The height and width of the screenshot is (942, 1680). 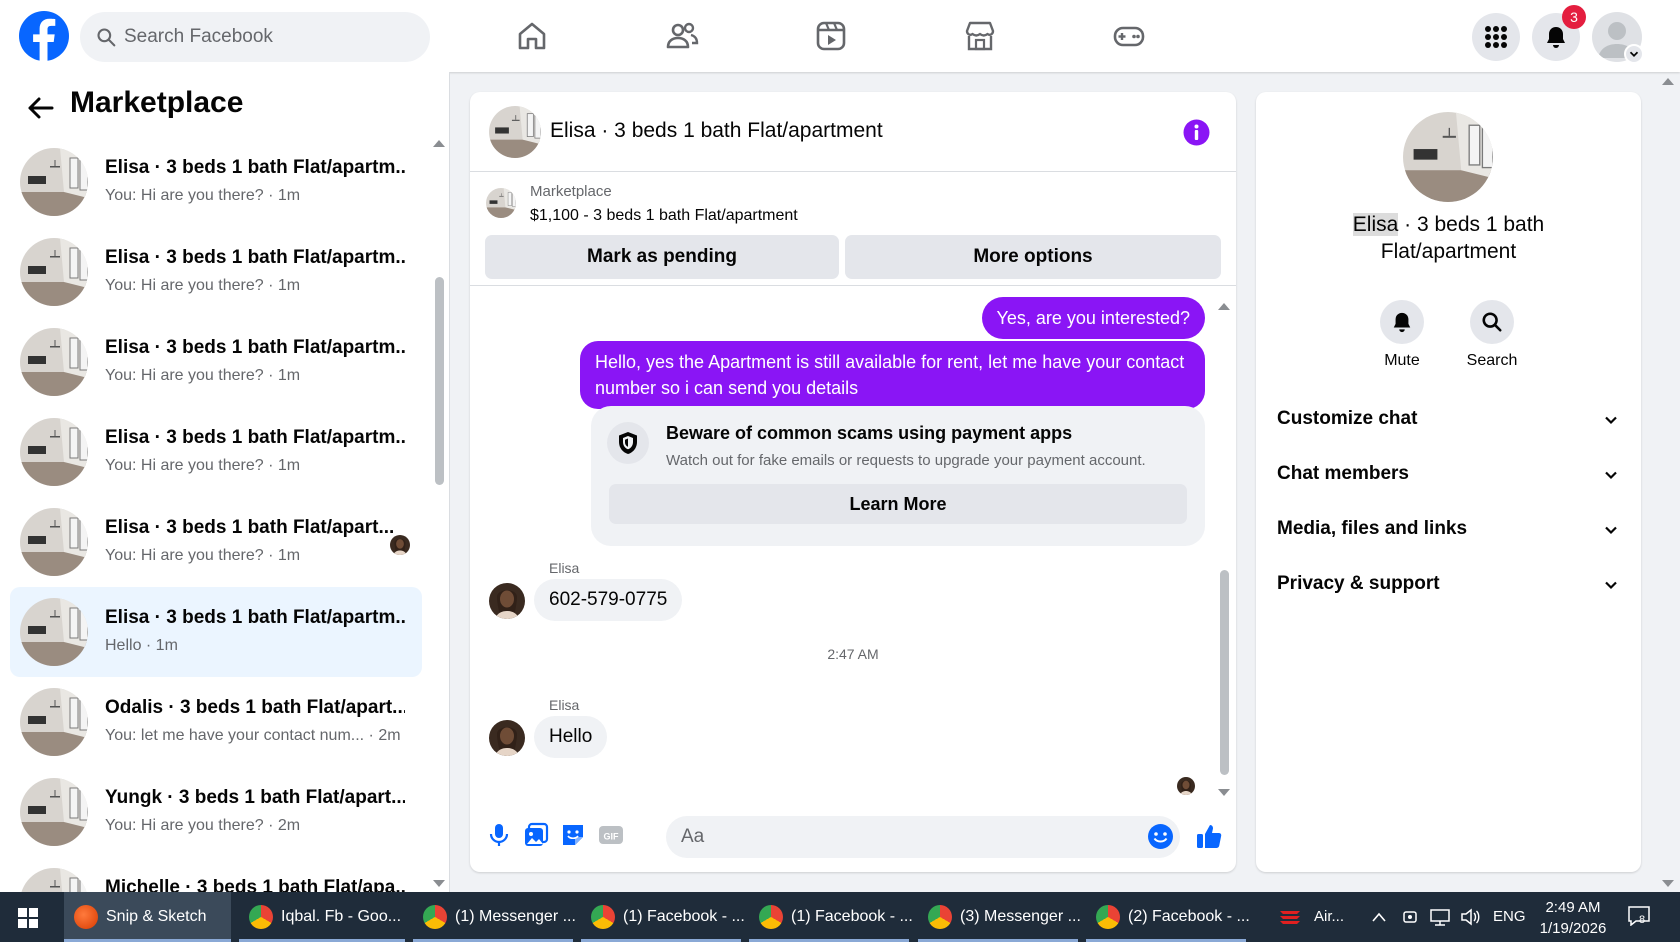 What do you see at coordinates (716, 131) in the screenshot?
I see `chat-title: Elisa · 3 beds 1 bath Flat/apartment` at bounding box center [716, 131].